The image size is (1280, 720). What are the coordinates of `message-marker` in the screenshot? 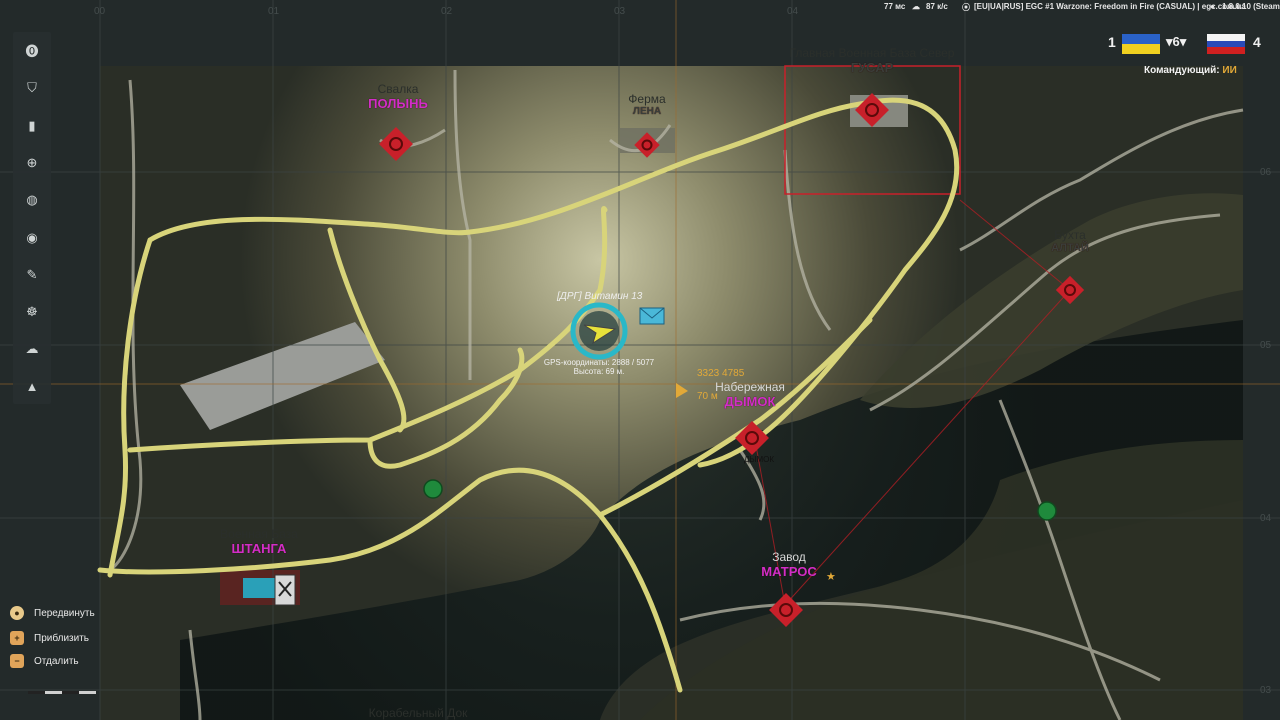 It's located at (652, 316).